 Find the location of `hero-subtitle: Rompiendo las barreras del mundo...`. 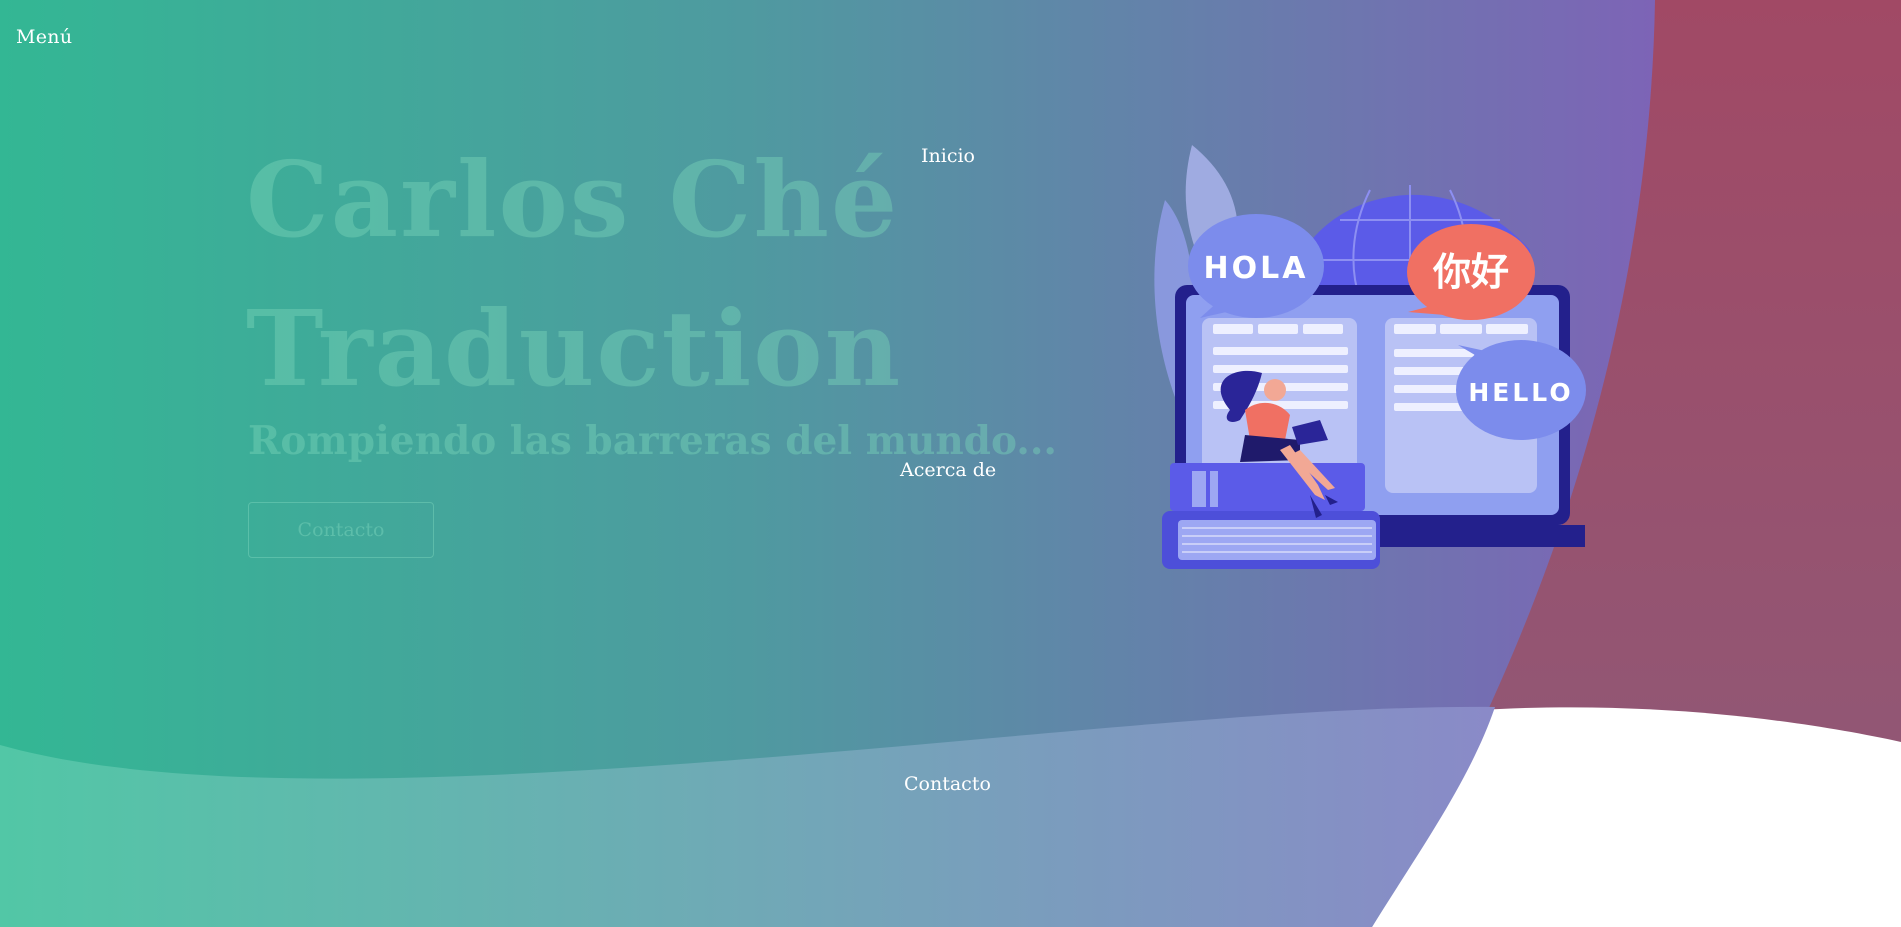

hero-subtitle: Rompiendo las barreras del mundo... is located at coordinates (653, 441).